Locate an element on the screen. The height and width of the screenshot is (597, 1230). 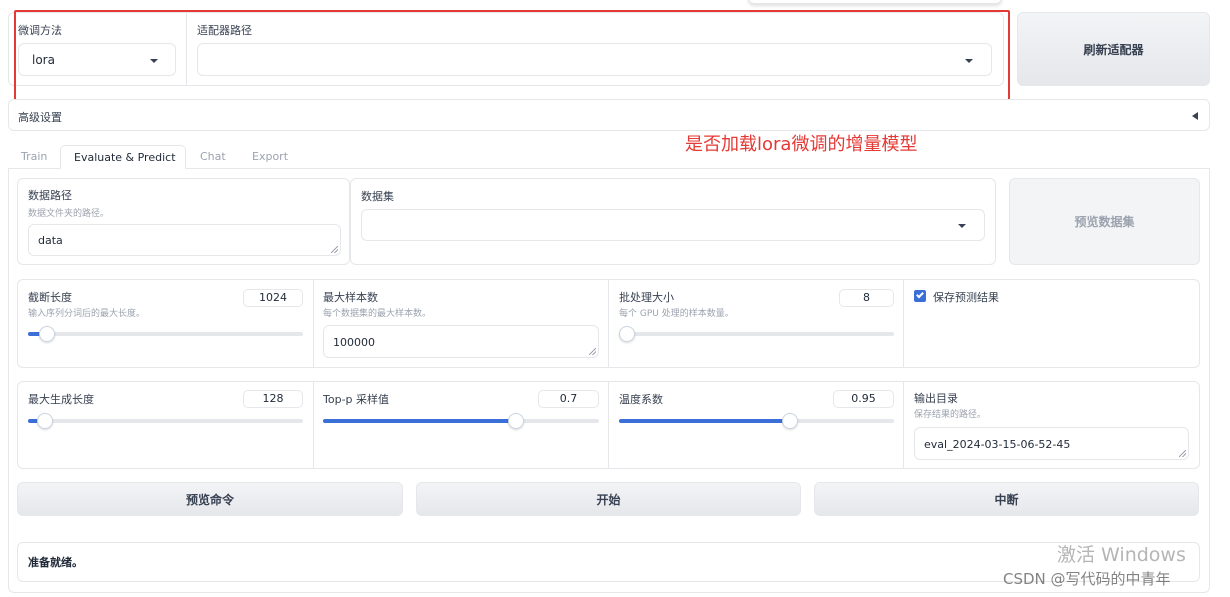
max-samples-hint: 每个数据集的最大样本数。 is located at coordinates (377, 314).